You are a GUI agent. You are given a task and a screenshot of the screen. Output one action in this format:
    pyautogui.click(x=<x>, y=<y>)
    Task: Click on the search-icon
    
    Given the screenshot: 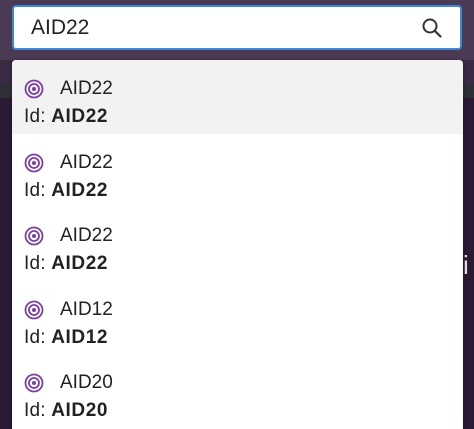 What is the action you would take?
    pyautogui.click(x=432, y=28)
    